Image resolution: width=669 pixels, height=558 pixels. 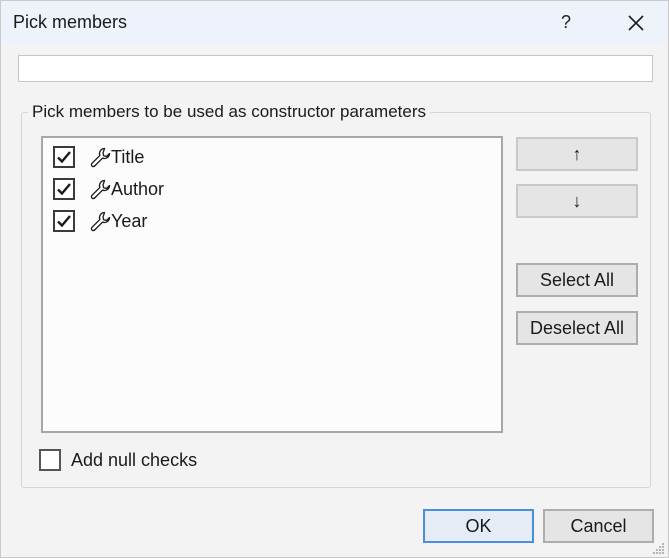 I want to click on member-label: Author, so click(x=138, y=188).